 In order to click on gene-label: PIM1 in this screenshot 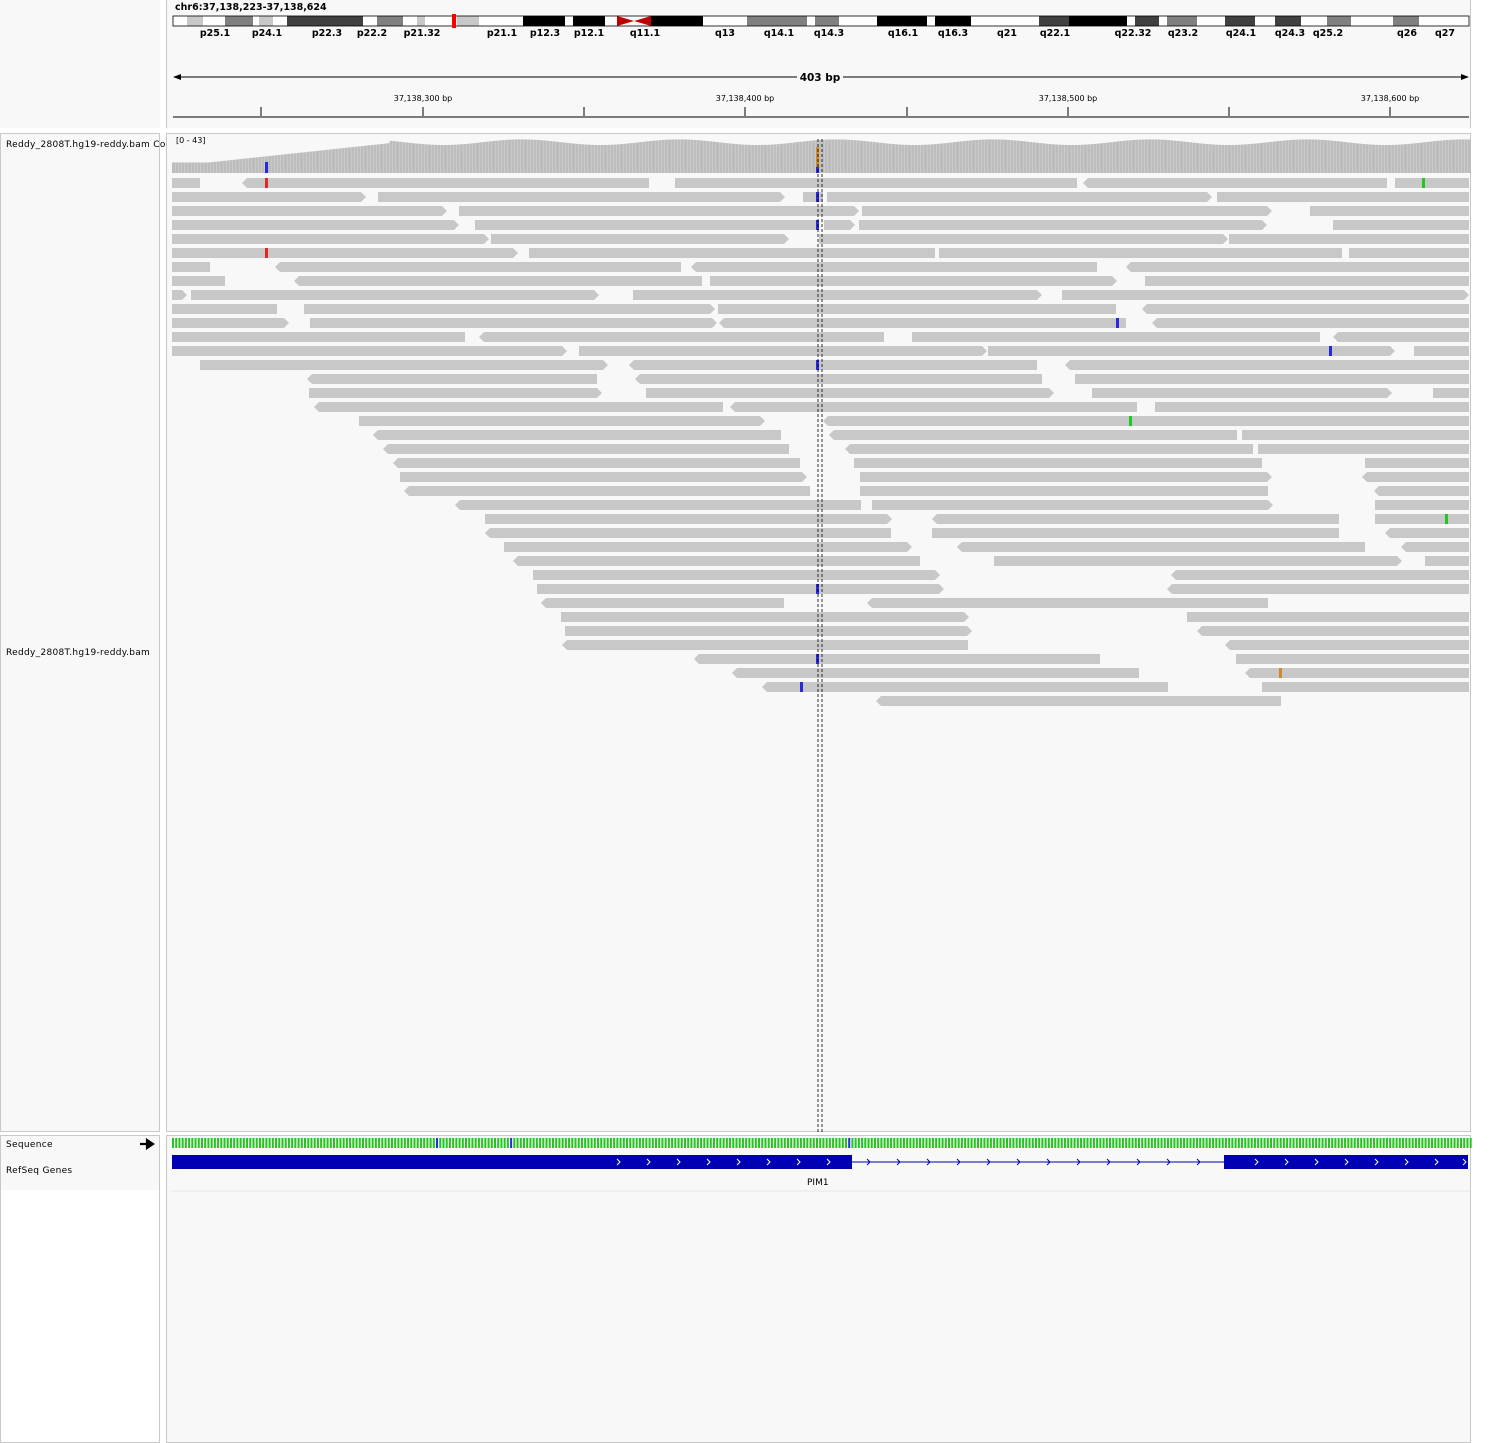, I will do `click(818, 1183)`.